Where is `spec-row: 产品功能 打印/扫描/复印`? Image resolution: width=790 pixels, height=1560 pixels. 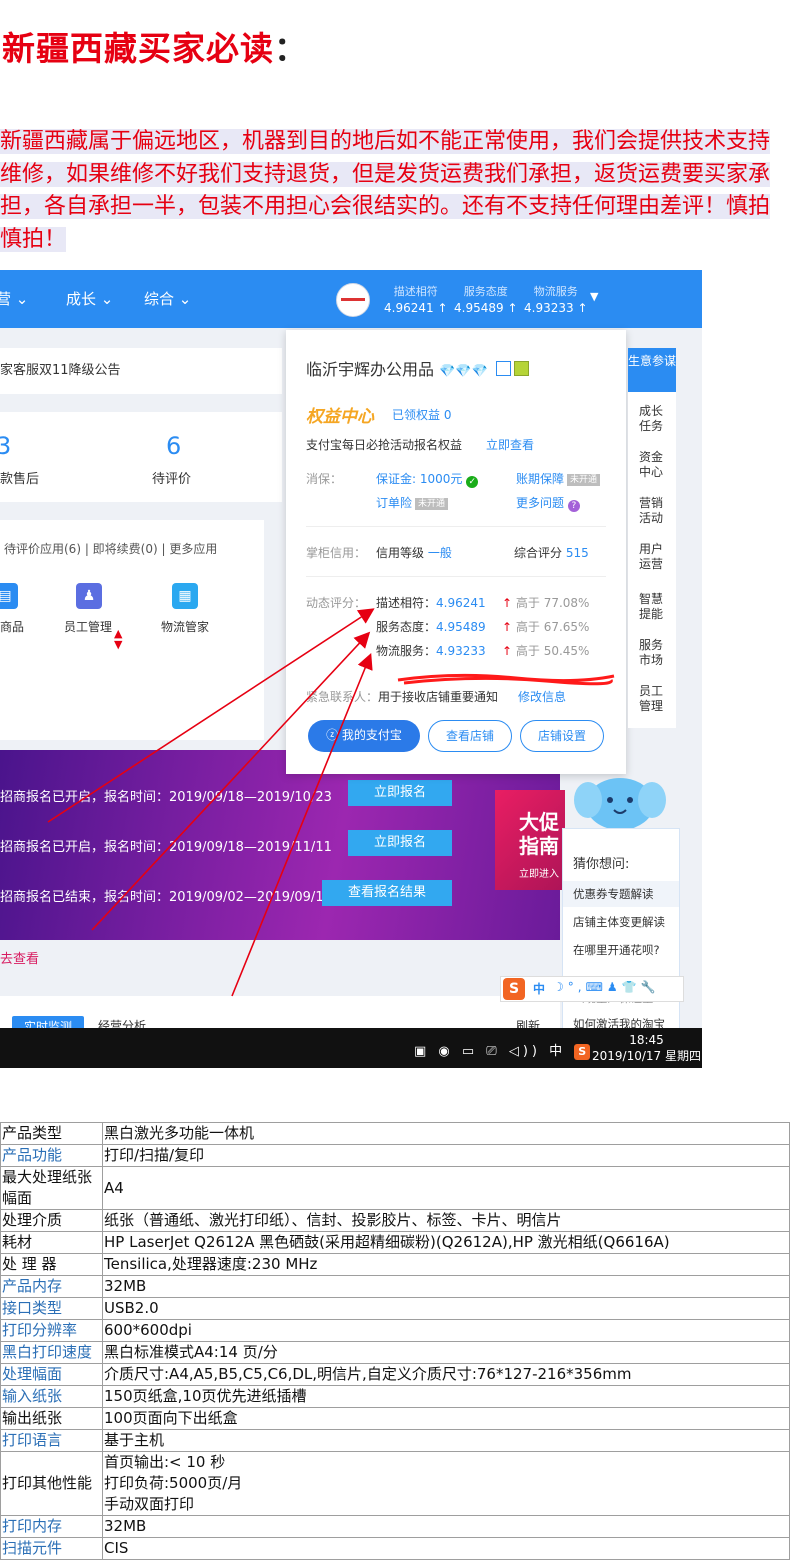
spec-row: 产品功能 打印/扫描/复印 is located at coordinates (395, 1155).